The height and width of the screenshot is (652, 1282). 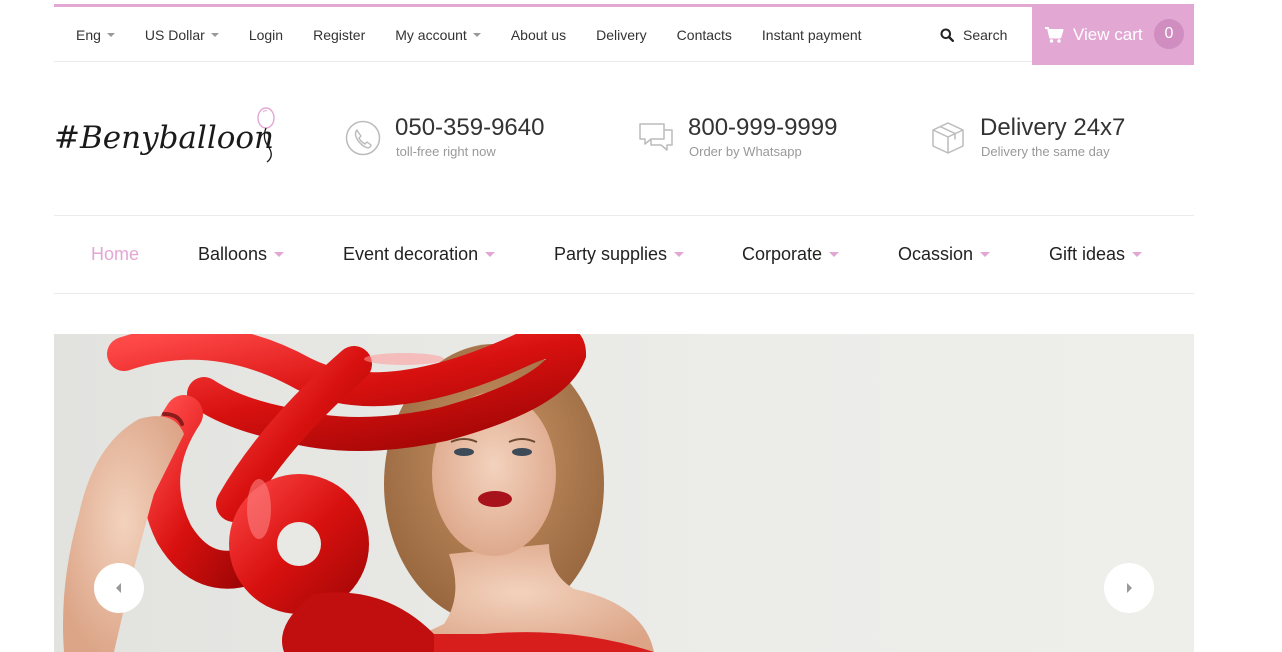 I want to click on chat-bubbles-icon, so click(x=656, y=137).